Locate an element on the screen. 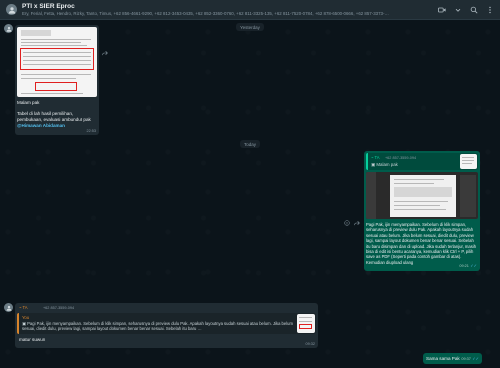  menu-icon is located at coordinates (489, 9).